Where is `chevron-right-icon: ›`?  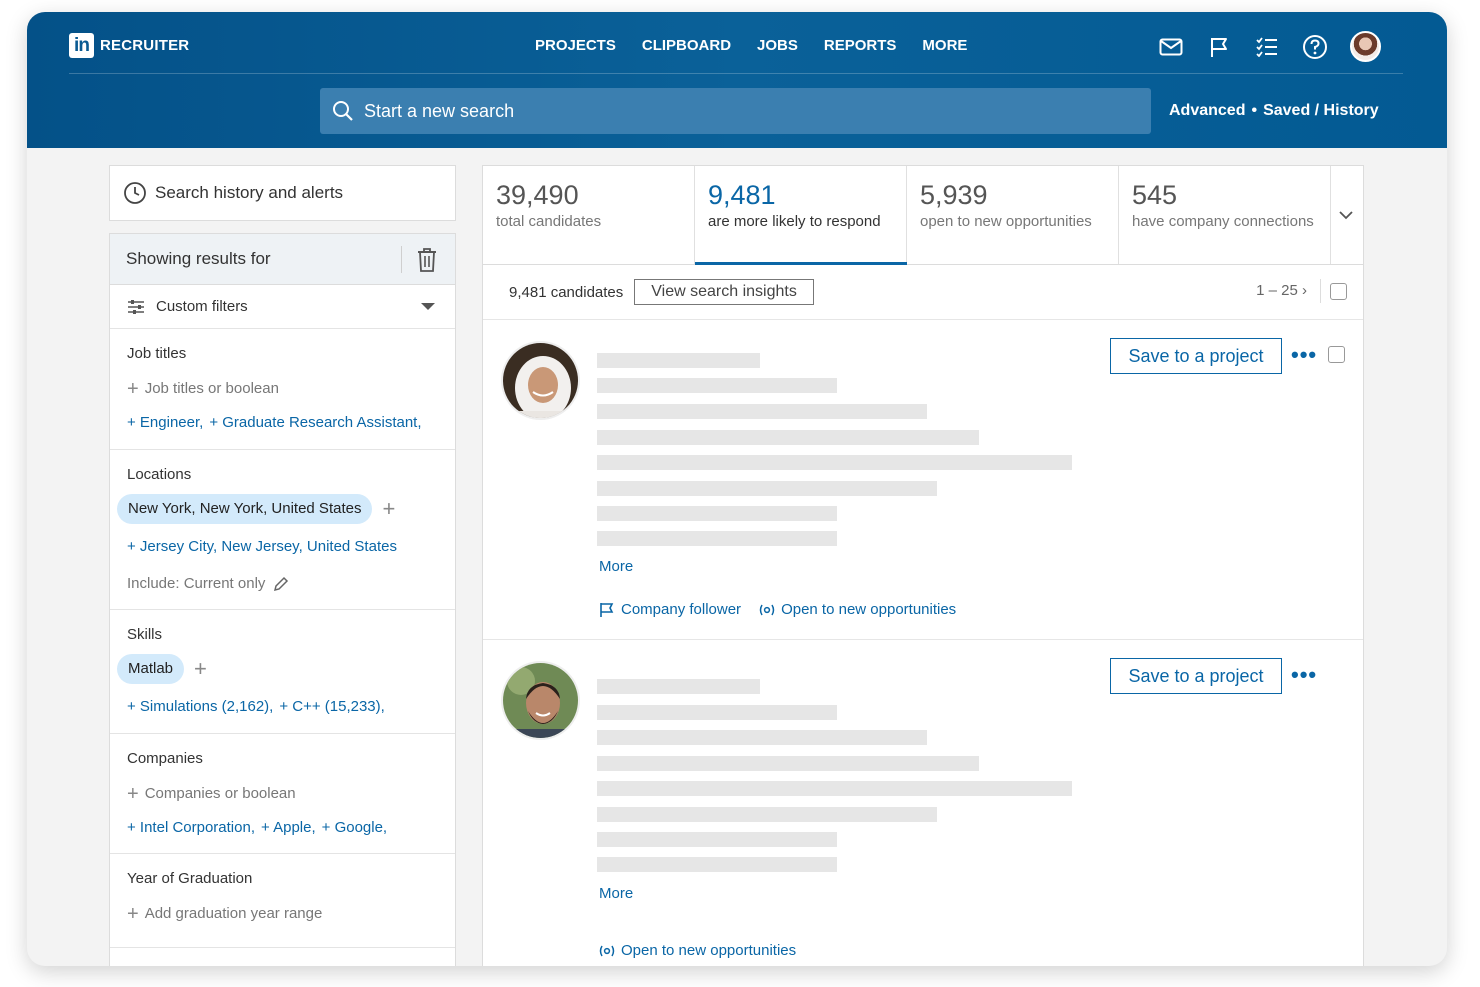
chevron-right-icon: › is located at coordinates (1304, 290).